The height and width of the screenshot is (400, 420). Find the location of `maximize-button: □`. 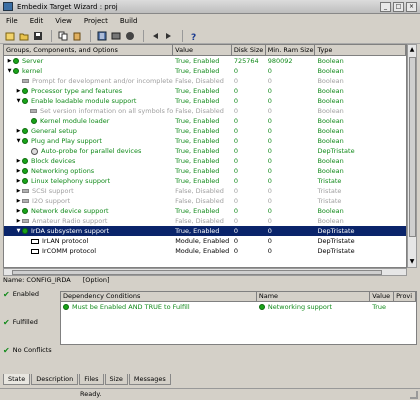

maximize-button: □ is located at coordinates (398, 7).